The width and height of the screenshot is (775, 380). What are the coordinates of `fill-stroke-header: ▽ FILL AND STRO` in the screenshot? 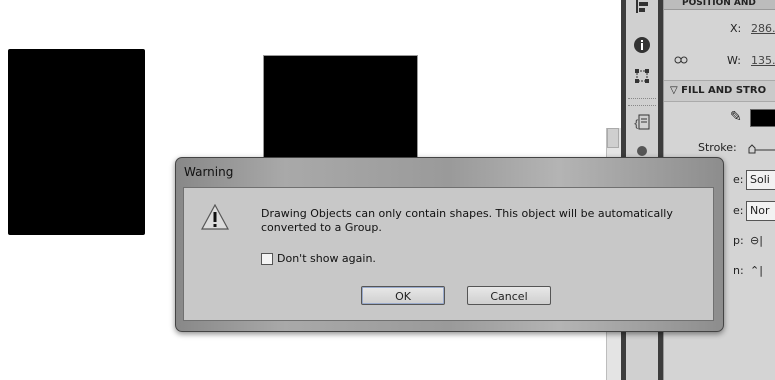 It's located at (719, 91).